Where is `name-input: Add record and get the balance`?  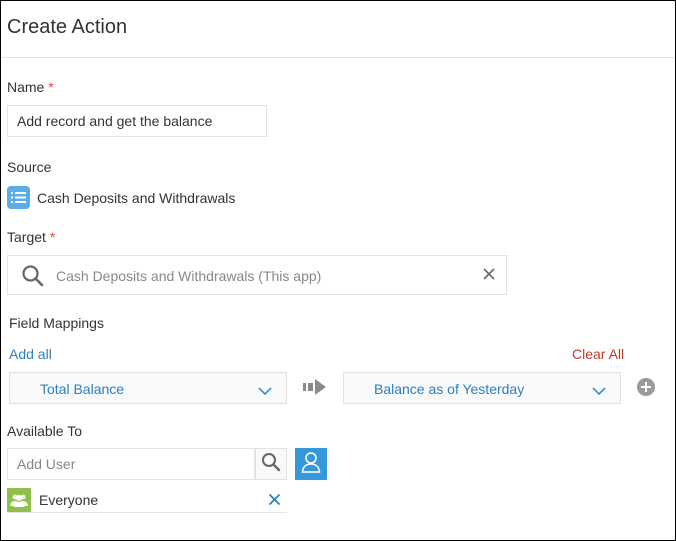
name-input: Add record and get the balance is located at coordinates (137, 121).